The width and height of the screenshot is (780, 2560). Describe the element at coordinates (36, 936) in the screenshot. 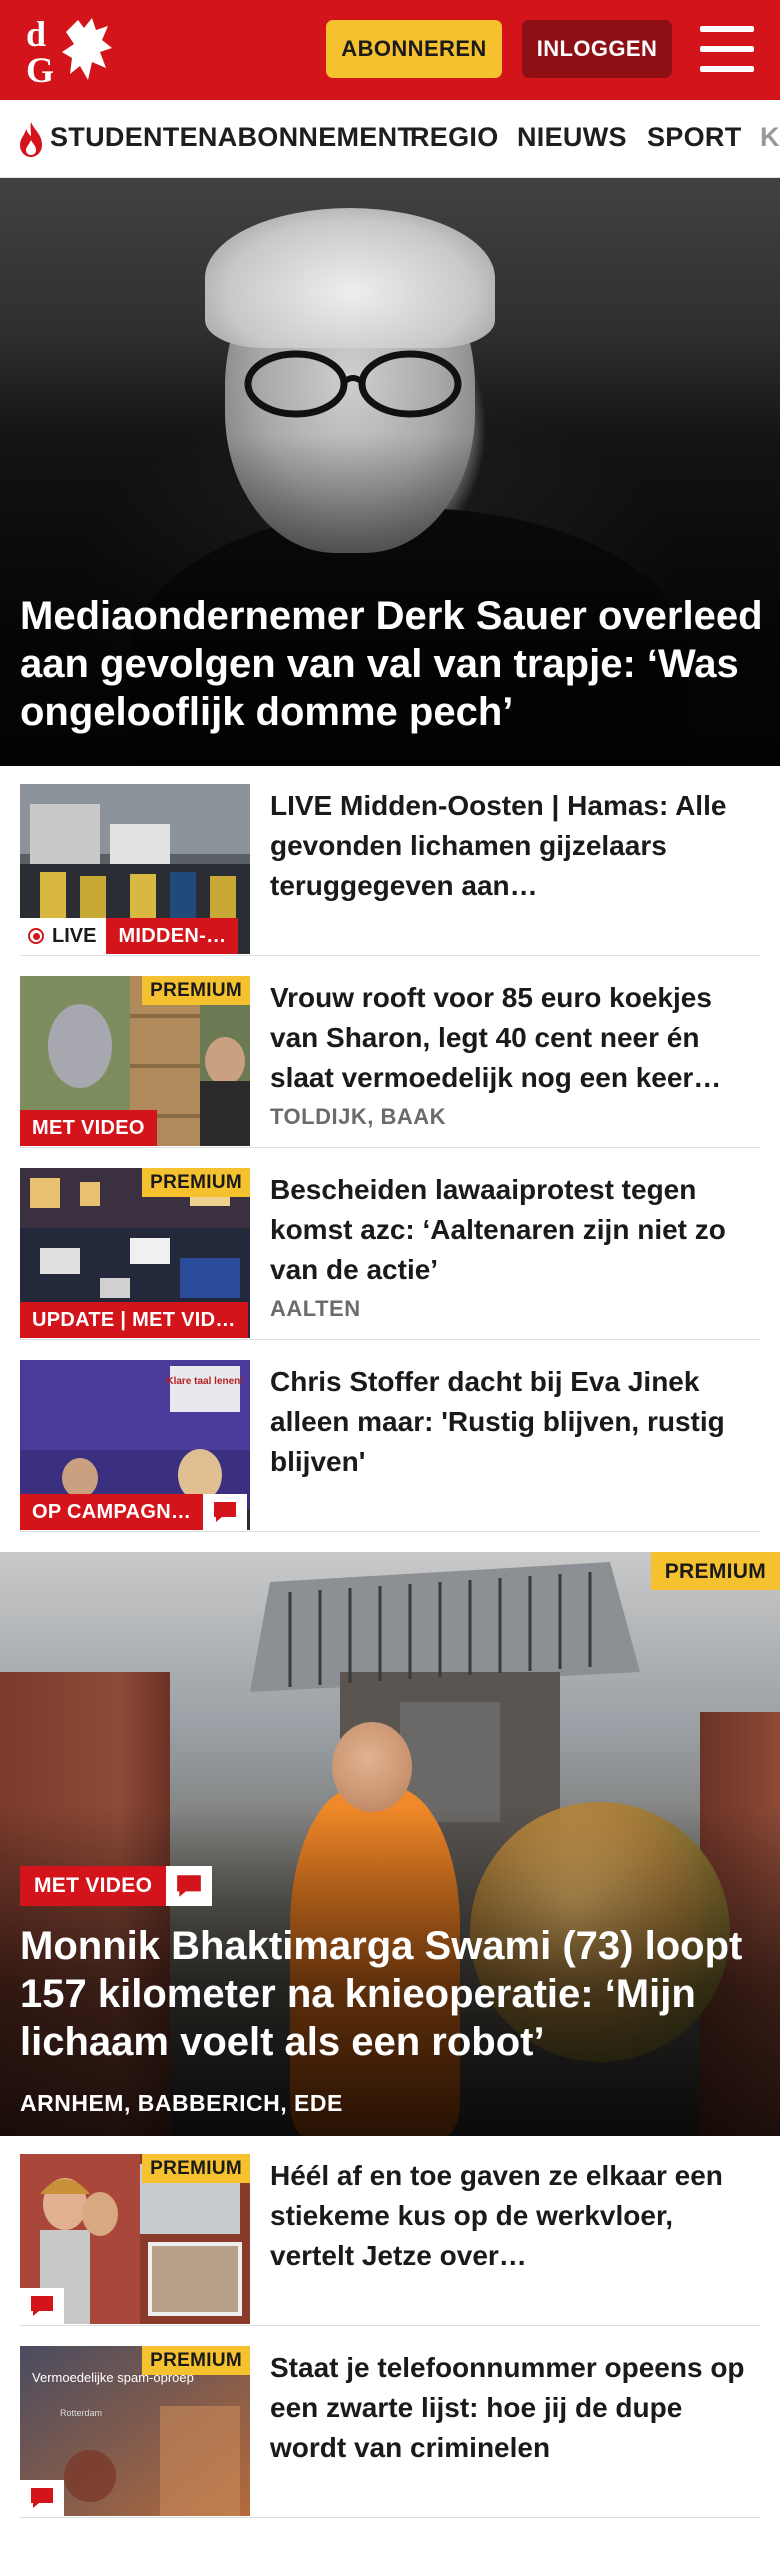

I see `live-dot-icon` at that location.